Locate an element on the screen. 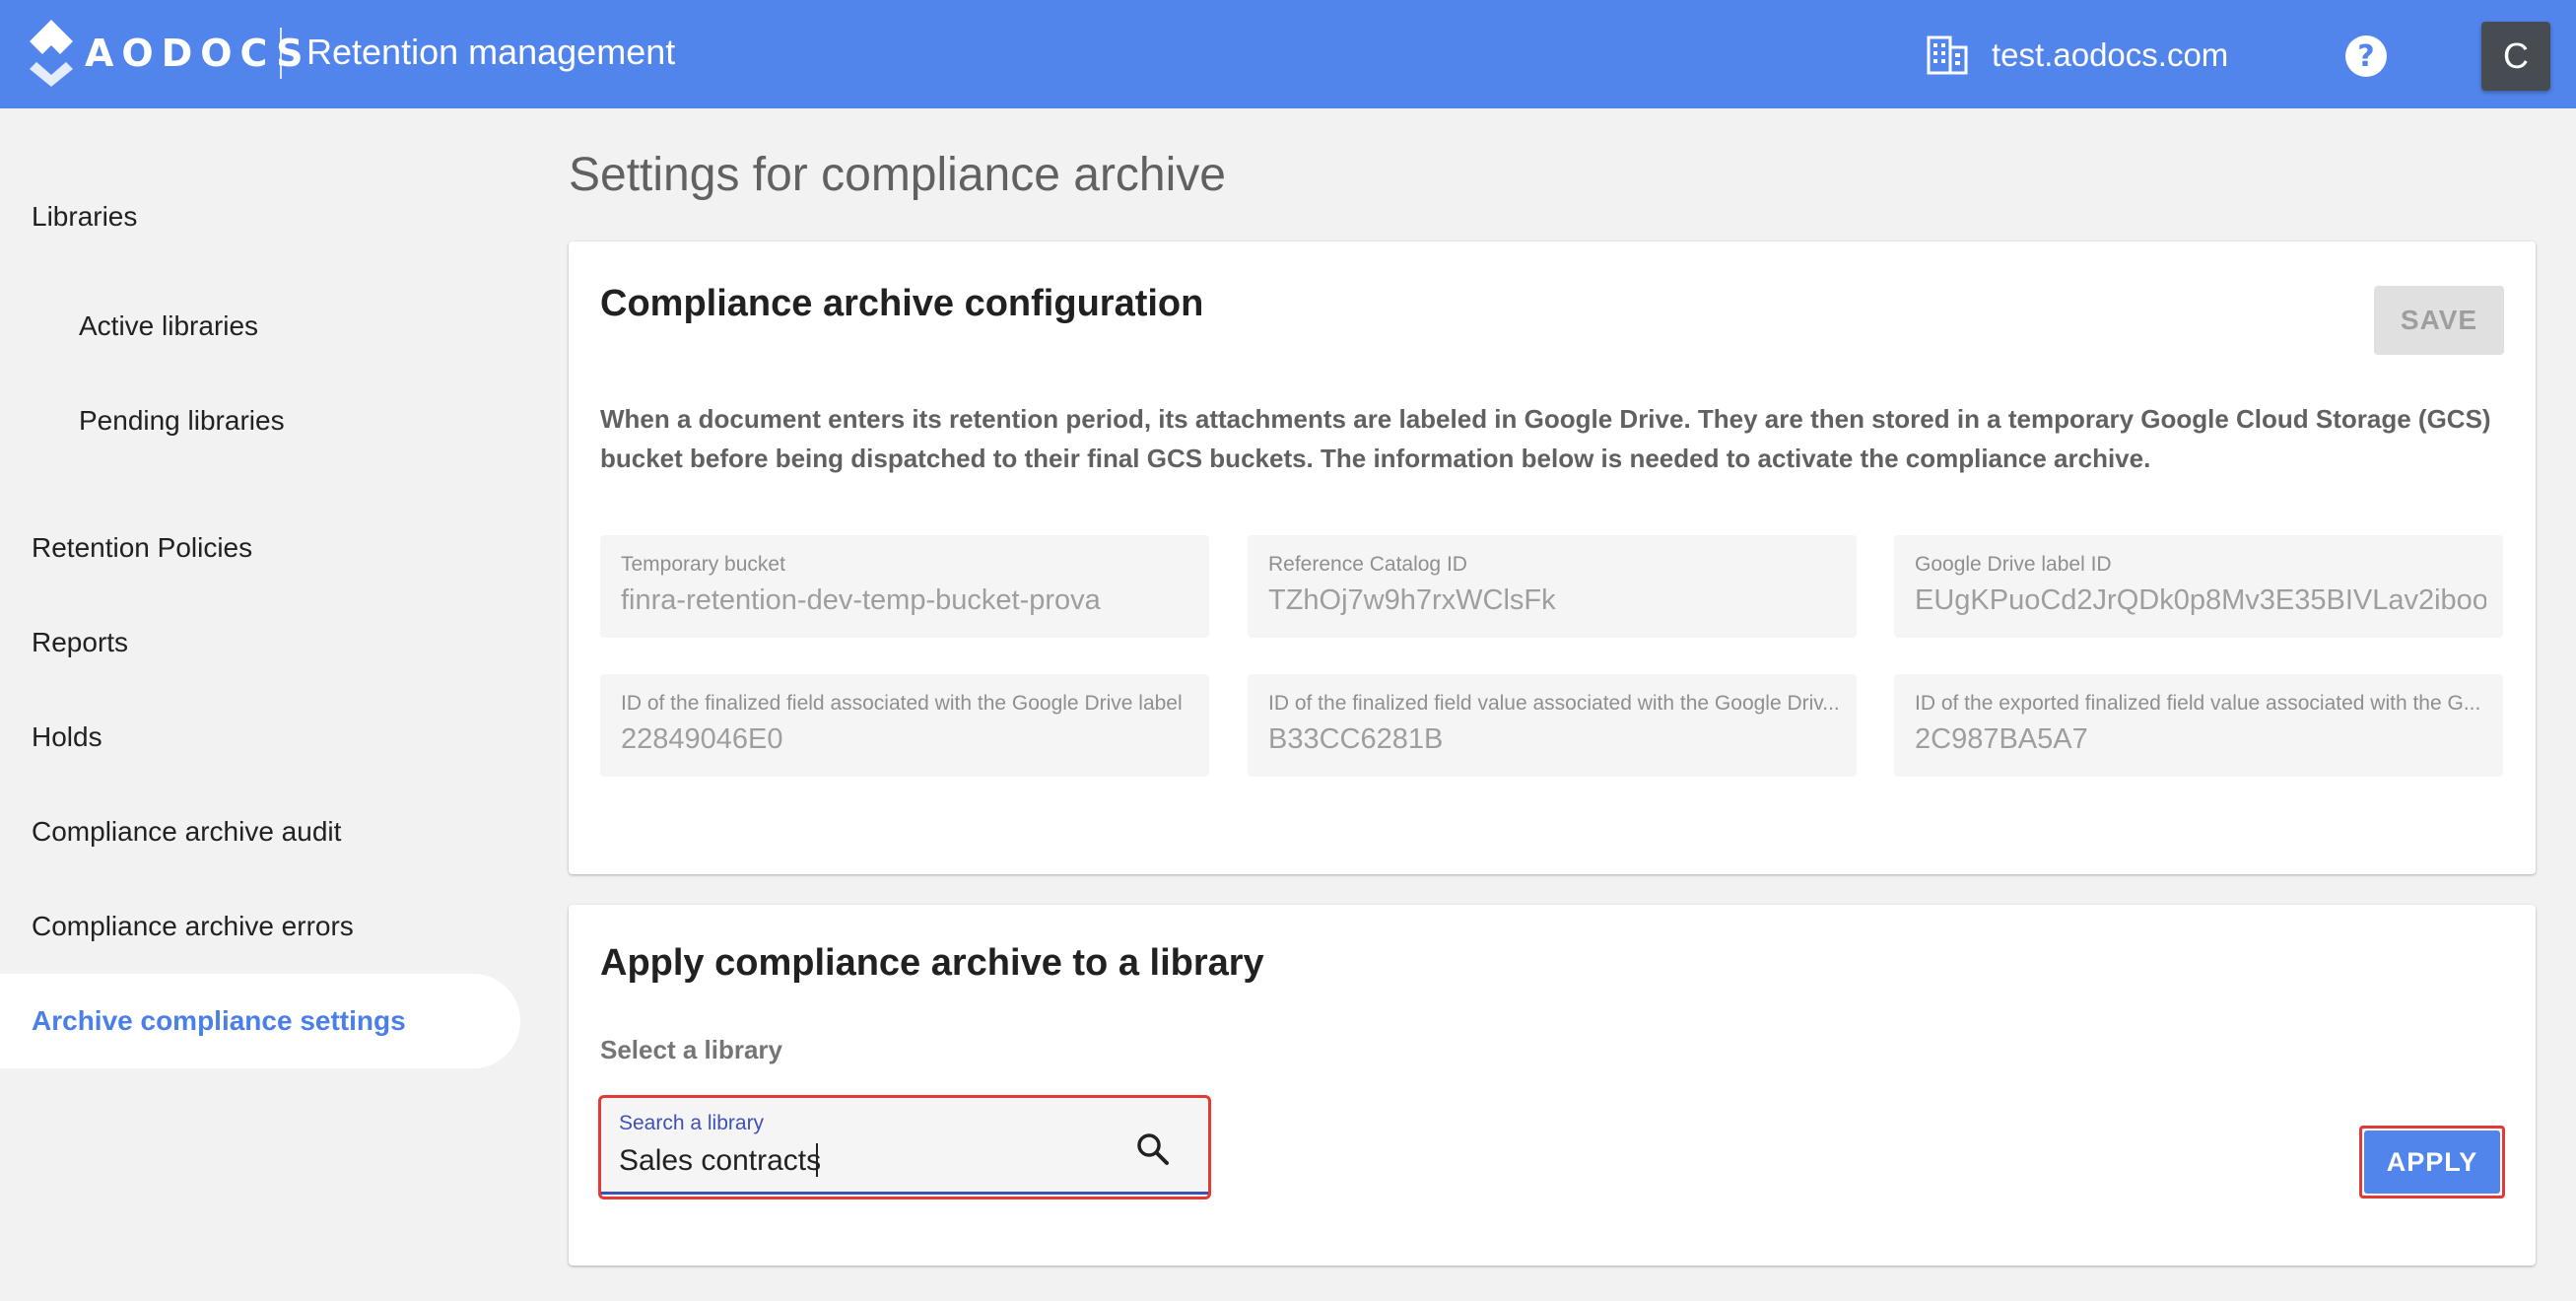 The width and height of the screenshot is (2576, 1301). apply-button-highlight: APPLY is located at coordinates (2432, 1162).